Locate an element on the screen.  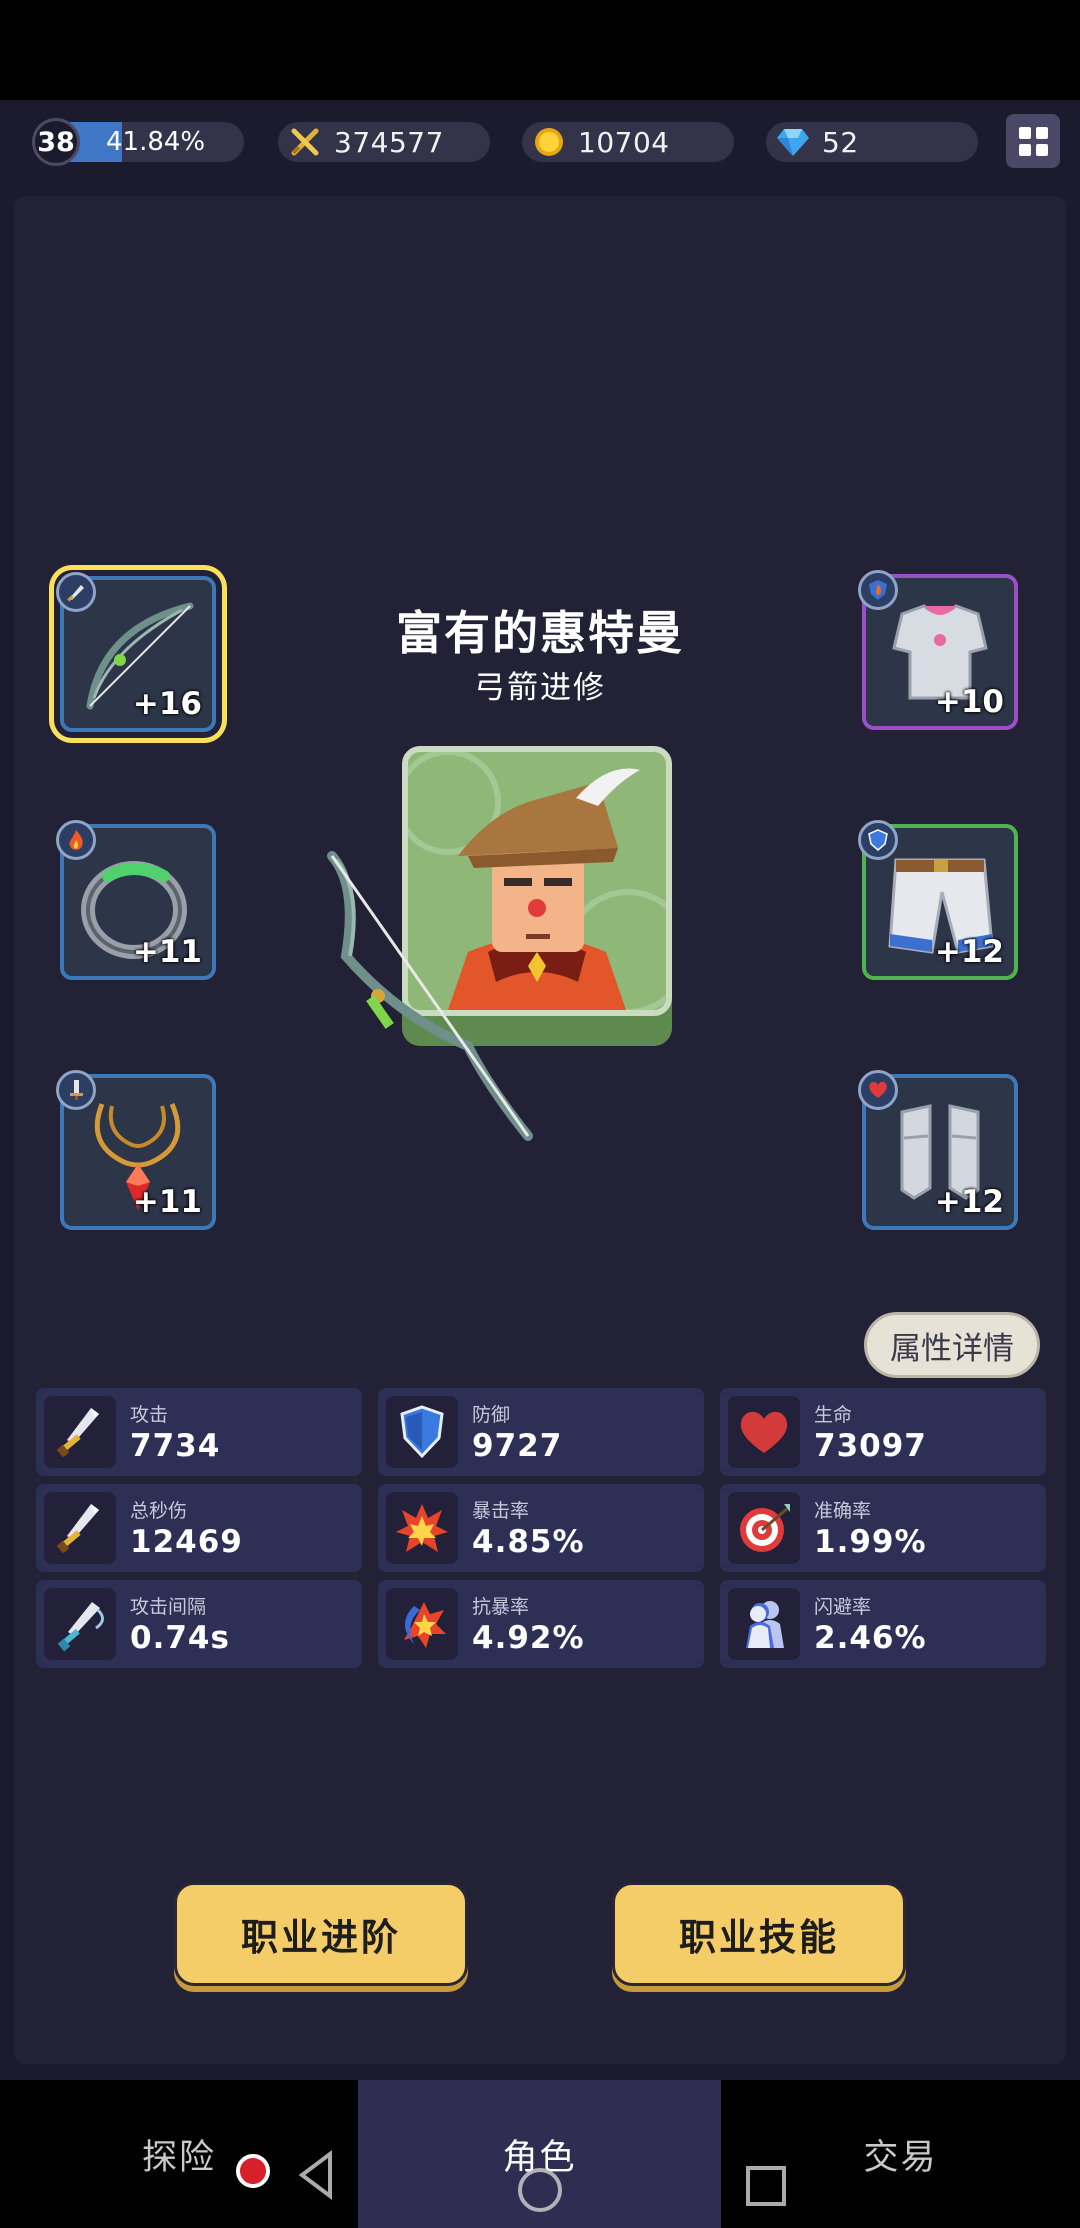
power-value: 374577 is located at coordinates (389, 142).